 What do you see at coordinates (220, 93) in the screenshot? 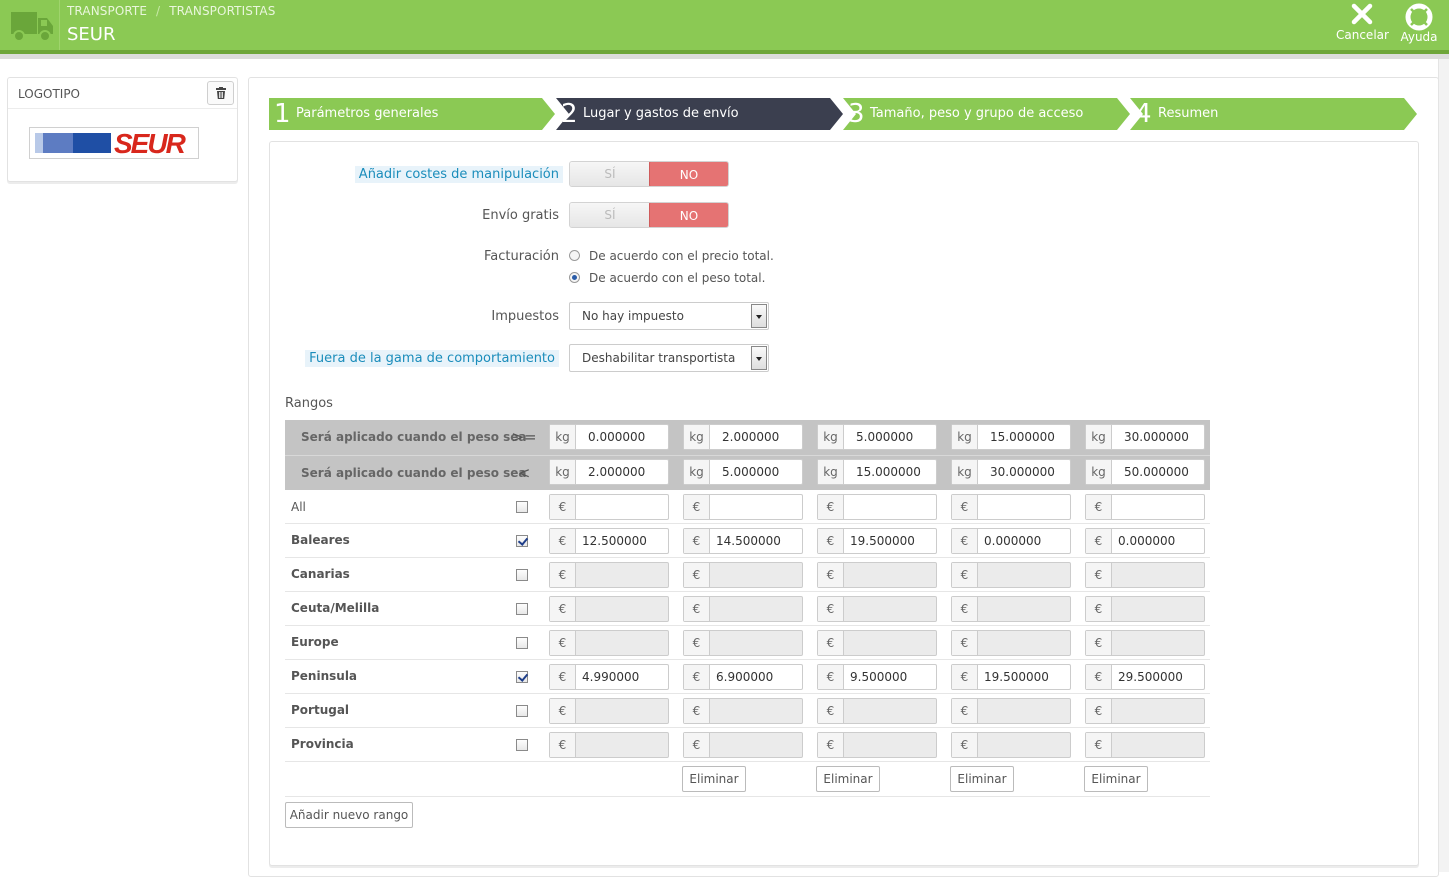
I see `delete-logo-button` at bounding box center [220, 93].